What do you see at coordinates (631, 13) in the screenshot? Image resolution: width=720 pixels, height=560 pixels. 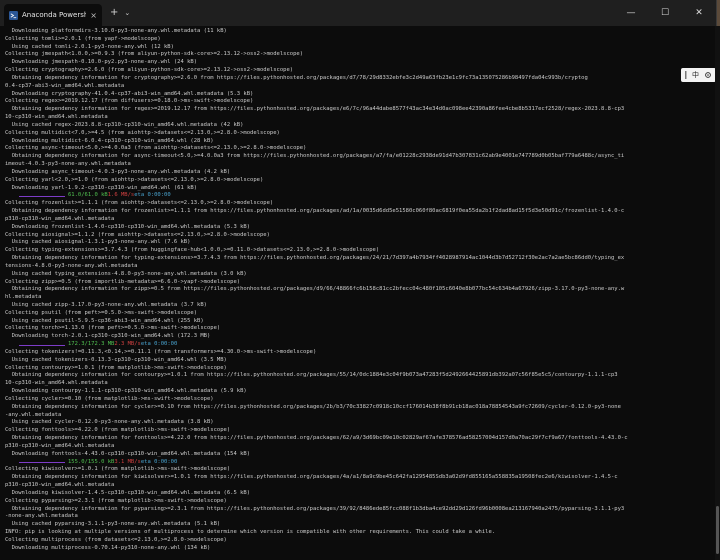 I see `minimize-button: —` at bounding box center [631, 13].